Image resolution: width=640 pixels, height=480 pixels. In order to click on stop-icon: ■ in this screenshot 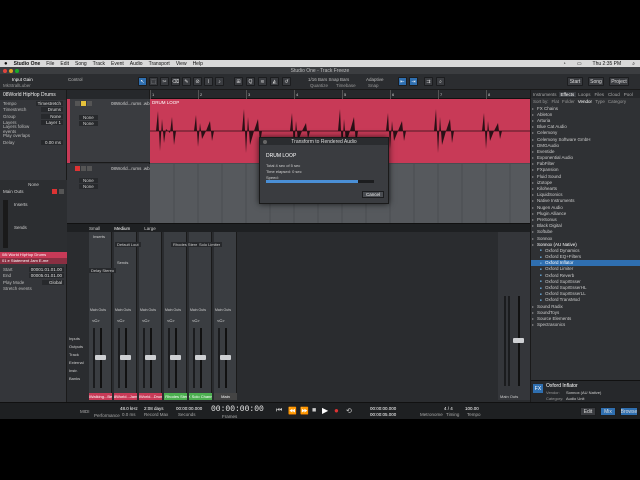, I will do `click(314, 410)`.